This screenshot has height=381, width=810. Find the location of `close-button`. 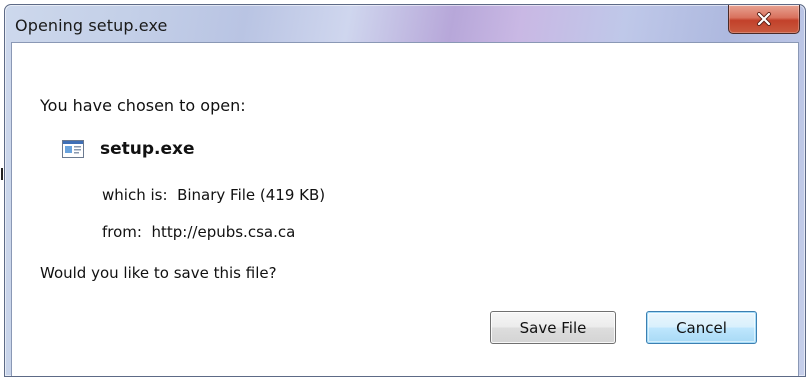

close-button is located at coordinates (764, 19).